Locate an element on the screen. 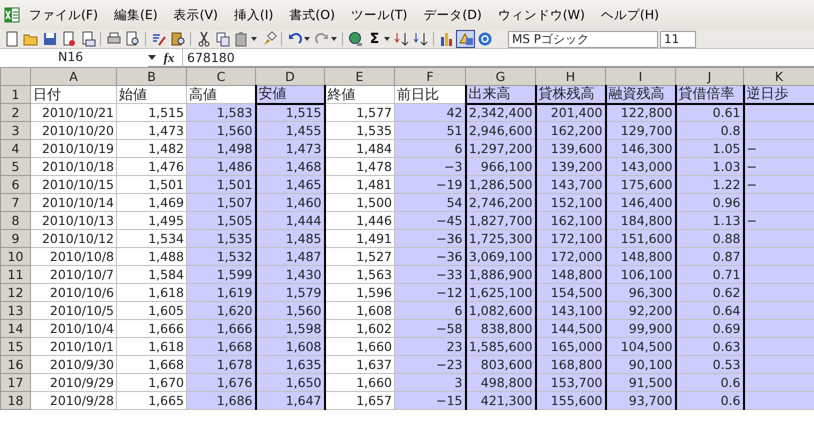 This screenshot has width=814, height=423. column-header: G is located at coordinates (501, 77).